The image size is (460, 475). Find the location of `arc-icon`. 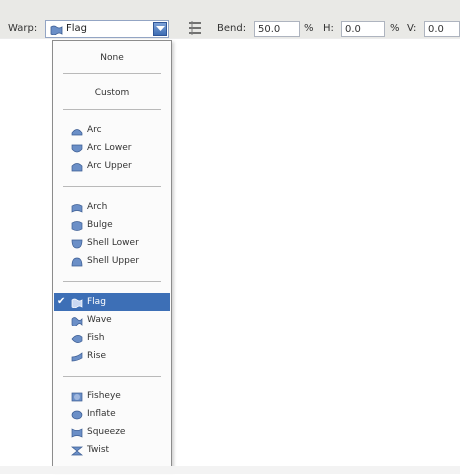

arc-icon is located at coordinates (77, 130).